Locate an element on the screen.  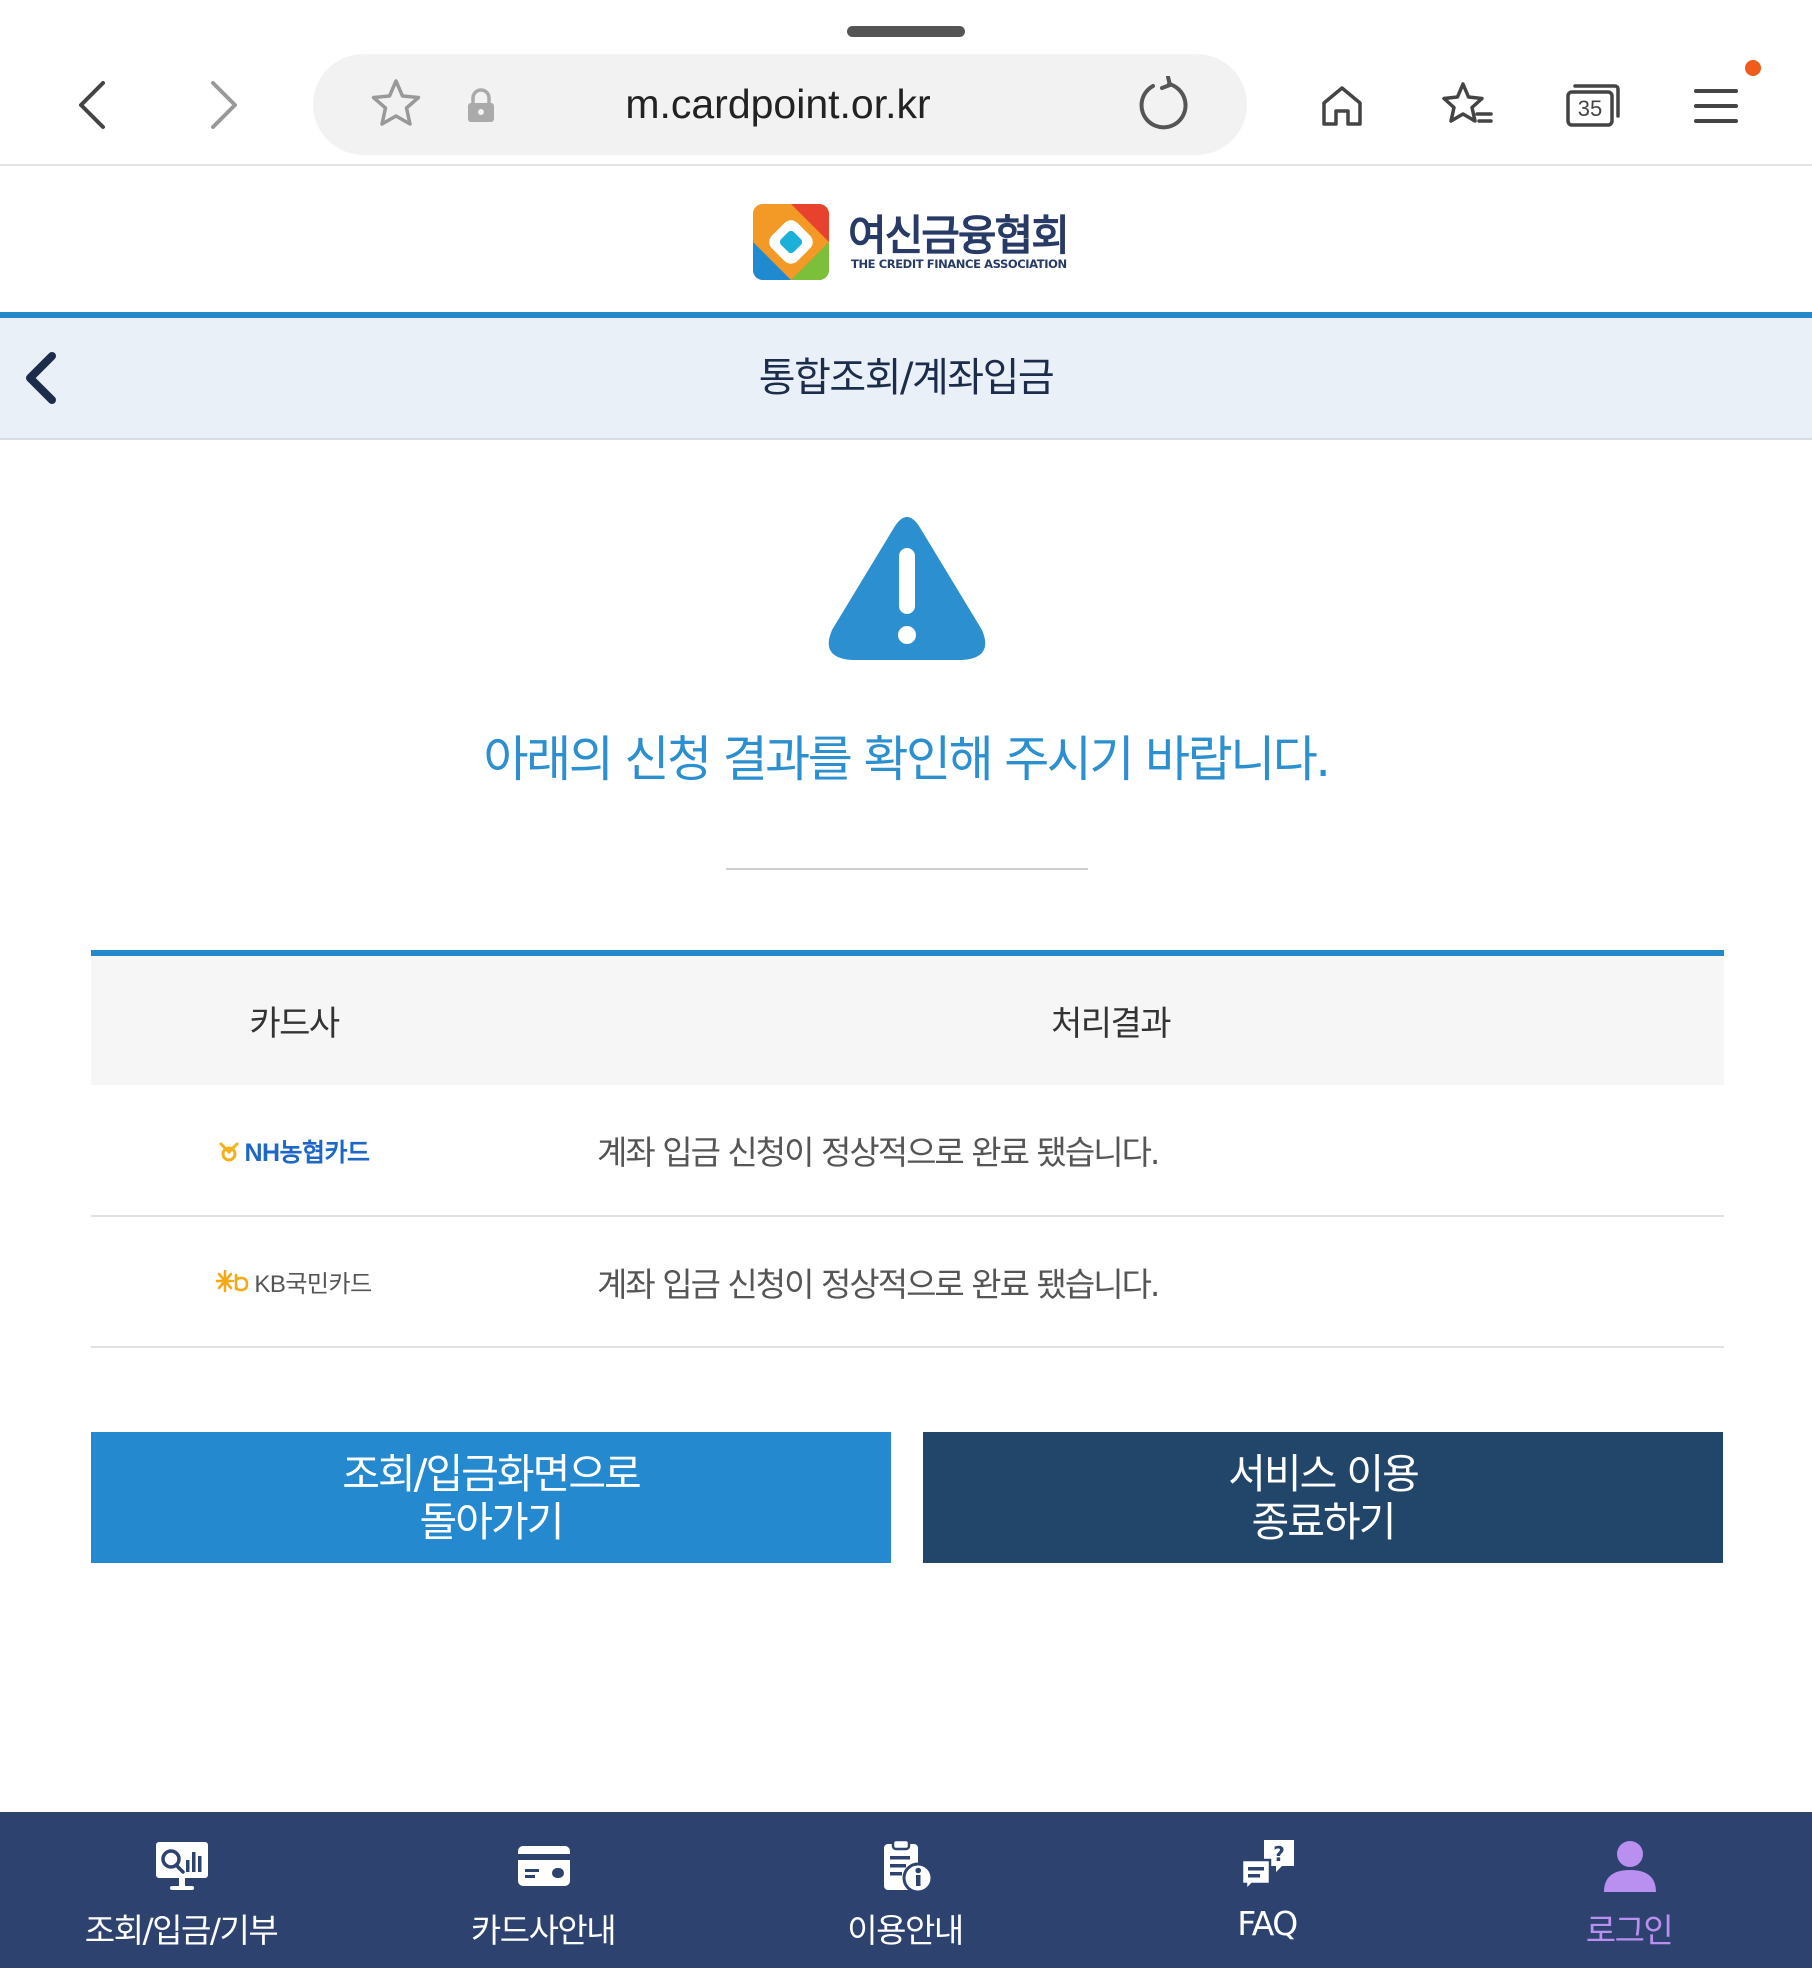
table-row: NH농협카드 계좌 입금 신청이 정상적으로 완료 됐습니다. is located at coordinates (907, 1151).